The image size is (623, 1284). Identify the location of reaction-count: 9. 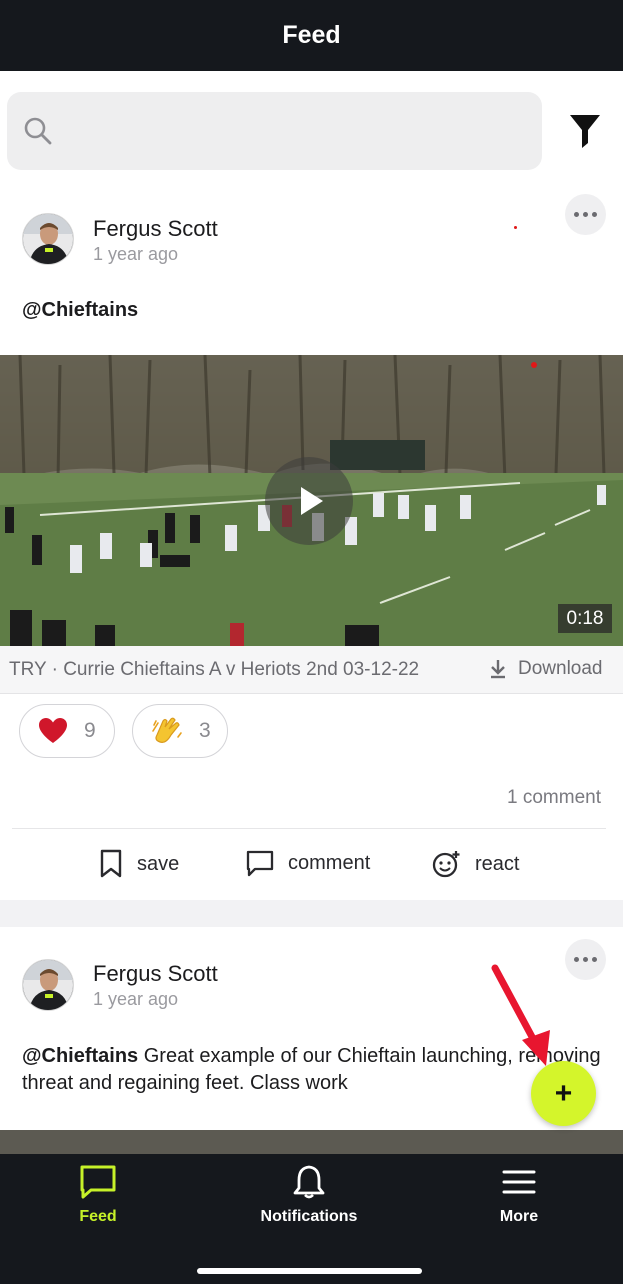
(90, 730).